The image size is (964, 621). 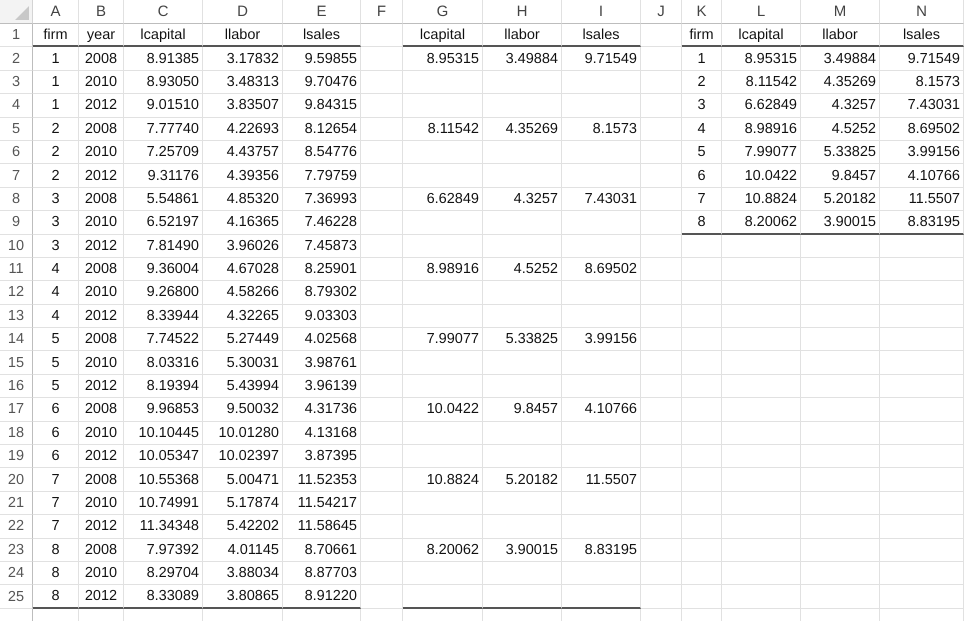 What do you see at coordinates (522, 12) in the screenshot?
I see `column-header: H` at bounding box center [522, 12].